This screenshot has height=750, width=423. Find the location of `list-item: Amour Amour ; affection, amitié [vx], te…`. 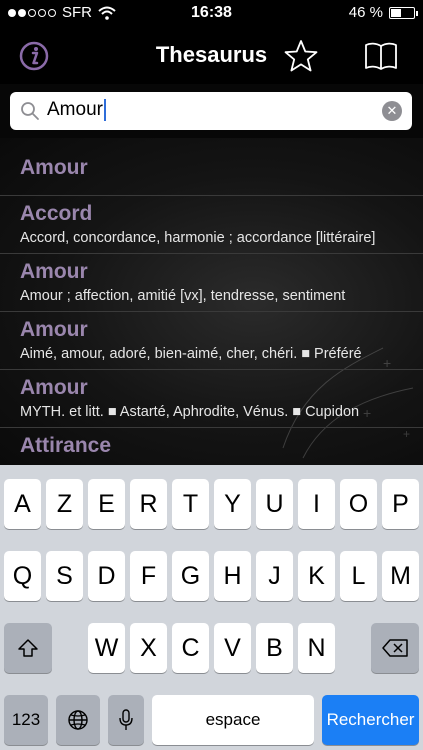

list-item: Amour Amour ; affection, amitié [vx], te… is located at coordinates (211, 283).